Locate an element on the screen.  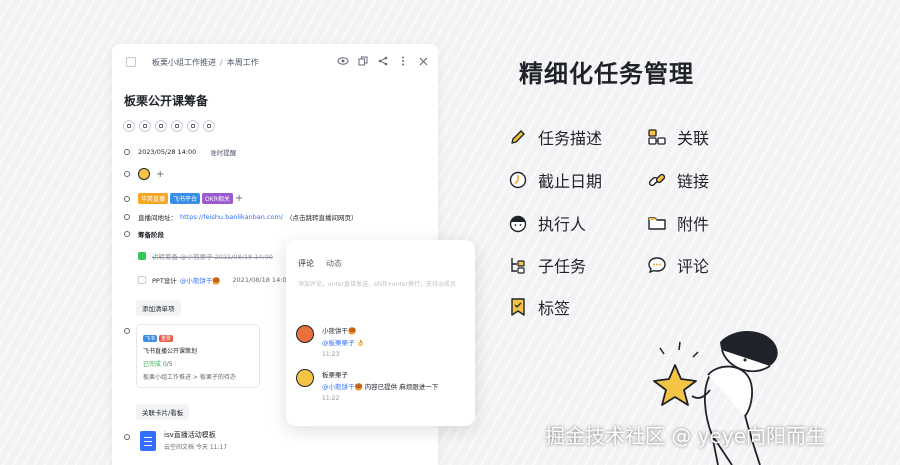
subtask-label: 讲转筹备 @小熊栗子 2021/08/18 14:00 is located at coordinates (212, 257).